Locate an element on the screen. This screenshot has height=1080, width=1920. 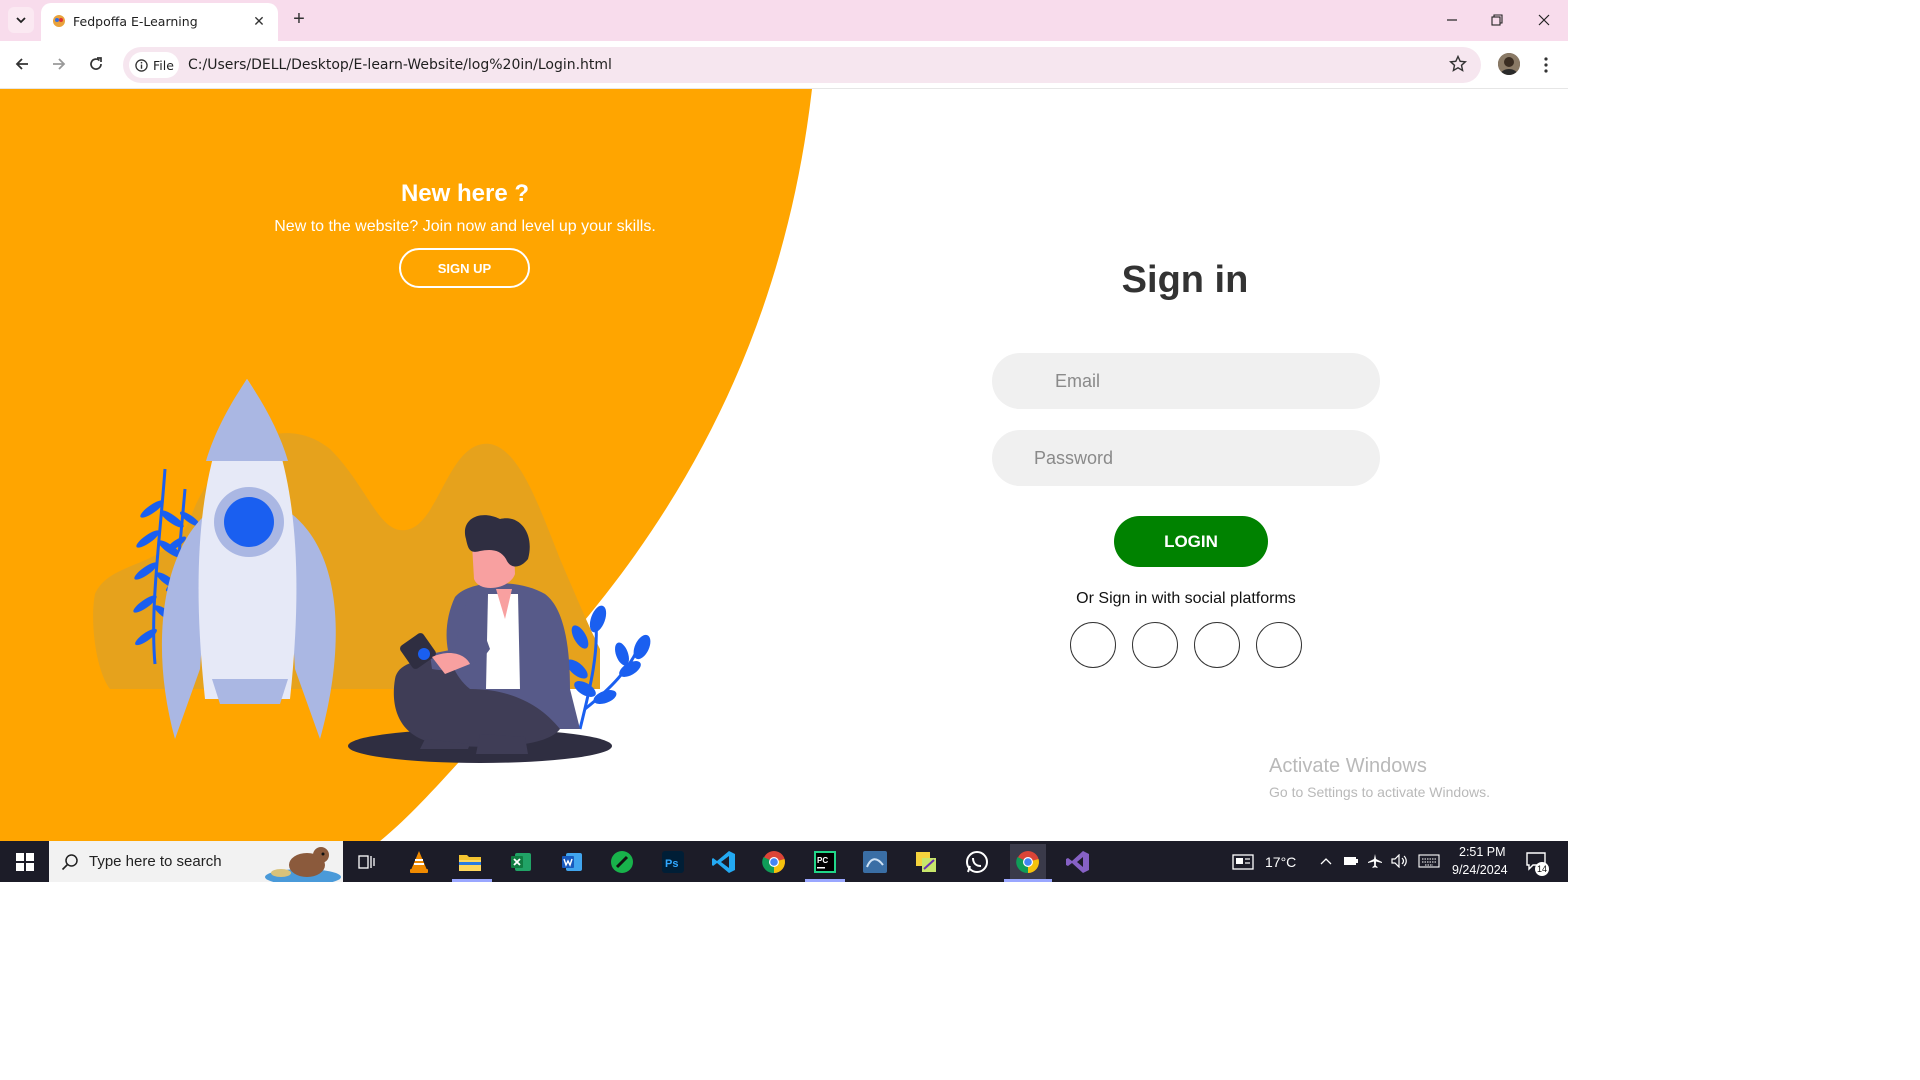
social-signin-text: Or Sign in with social platforms is located at coordinates (1186, 598).